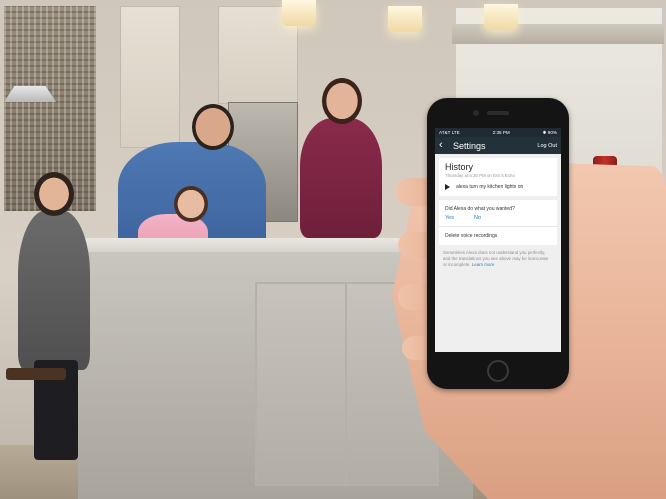 The width and height of the screenshot is (666, 499). Describe the element at coordinates (341, 178) in the screenshot. I see `woman` at that location.